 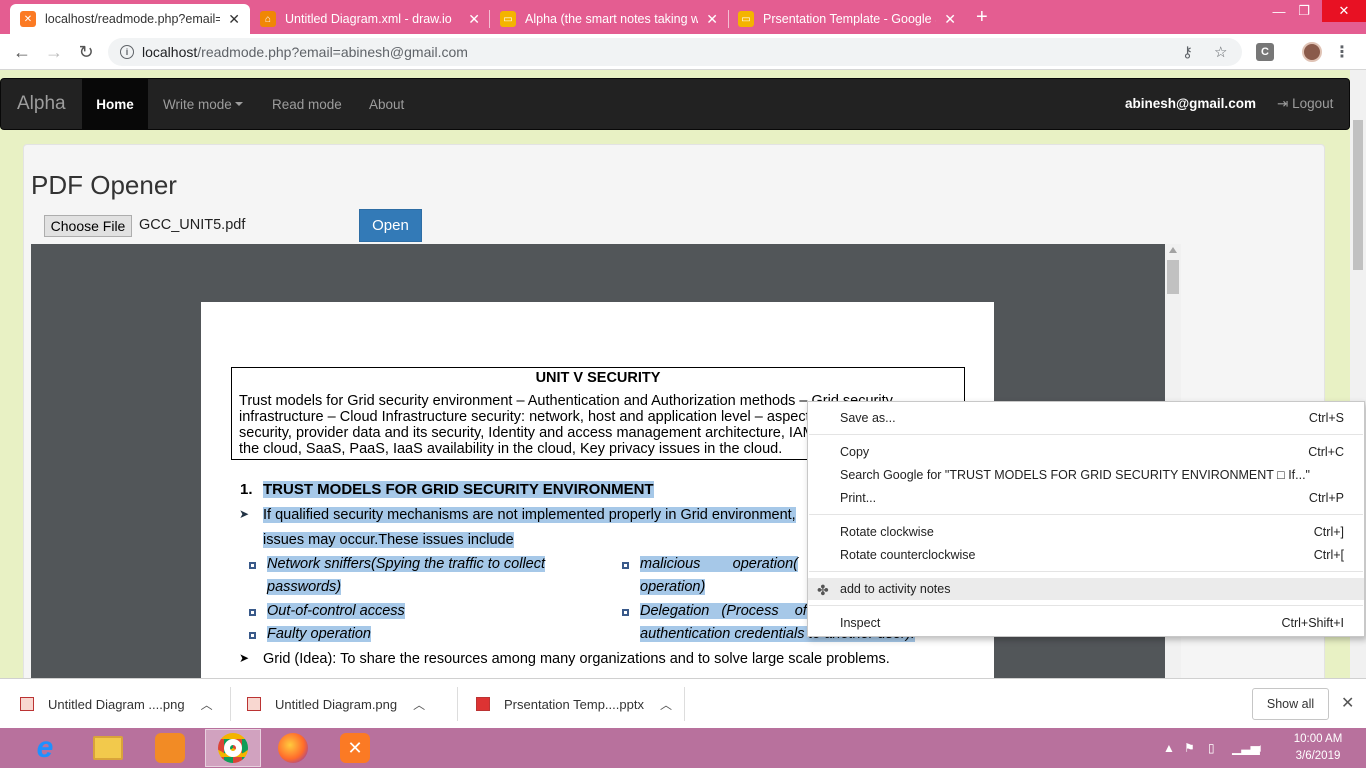 What do you see at coordinates (1086, 589) in the screenshot?
I see `menu-item-add-to-activity-notes: ✤ add to activity notes` at bounding box center [1086, 589].